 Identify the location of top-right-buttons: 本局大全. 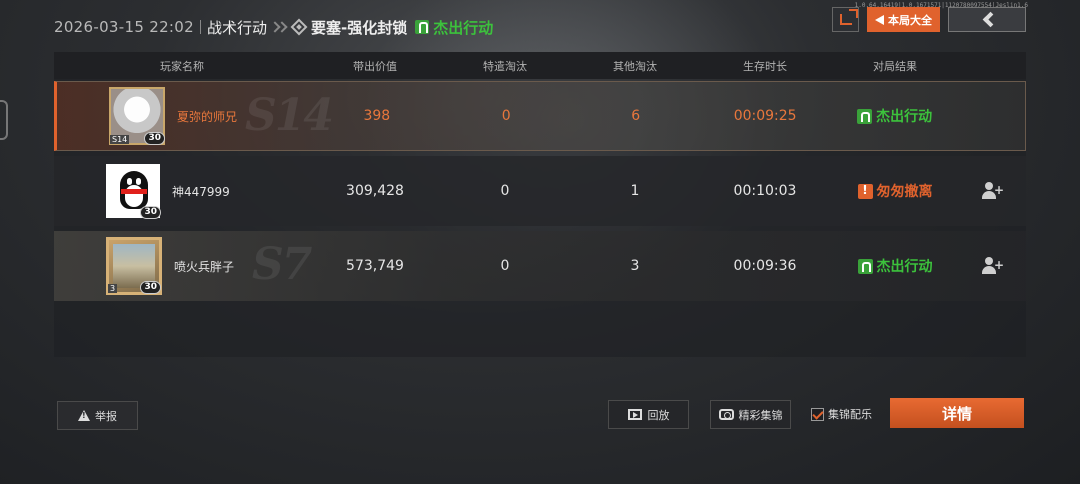
(929, 19).